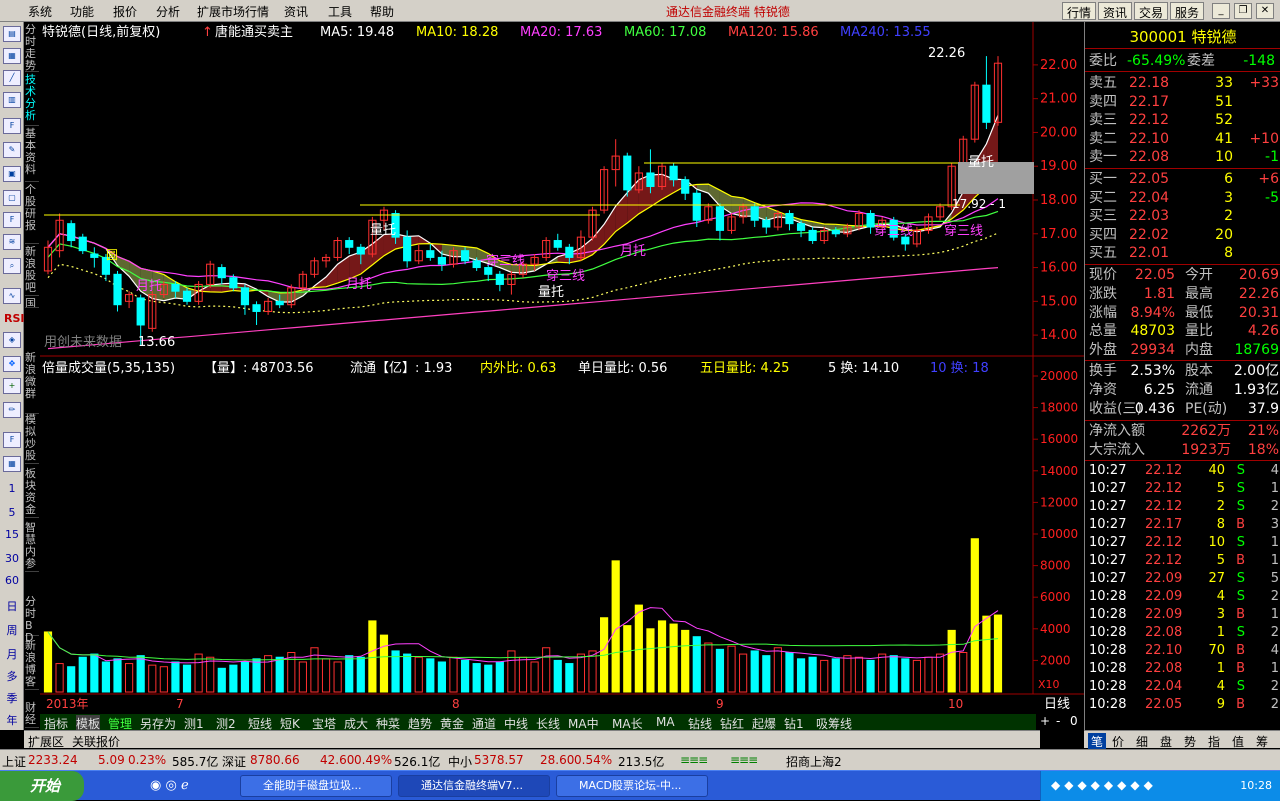 The image size is (1280, 801). What do you see at coordinates (32, 383) in the screenshot?
I see `vtab-sina-weiqun: 新浪微群` at bounding box center [32, 383].